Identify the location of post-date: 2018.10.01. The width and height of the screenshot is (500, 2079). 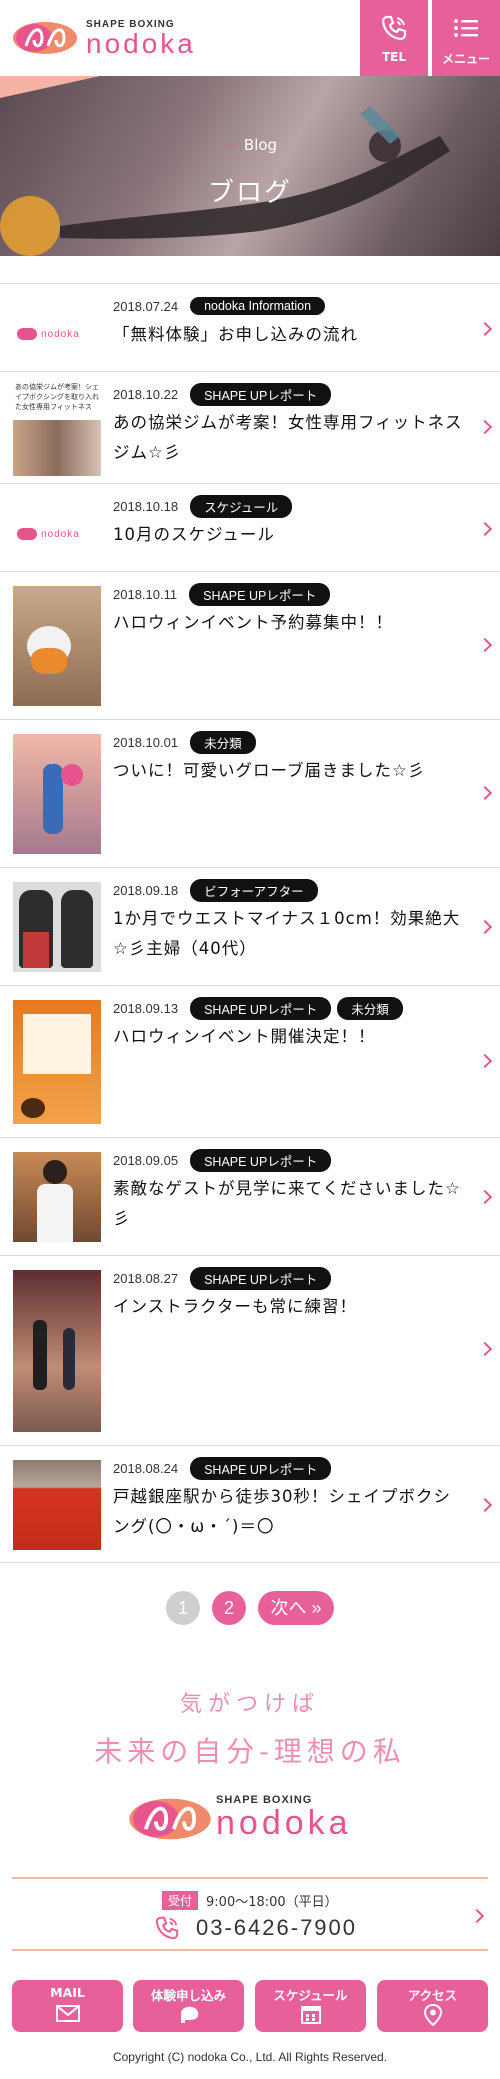
(146, 742).